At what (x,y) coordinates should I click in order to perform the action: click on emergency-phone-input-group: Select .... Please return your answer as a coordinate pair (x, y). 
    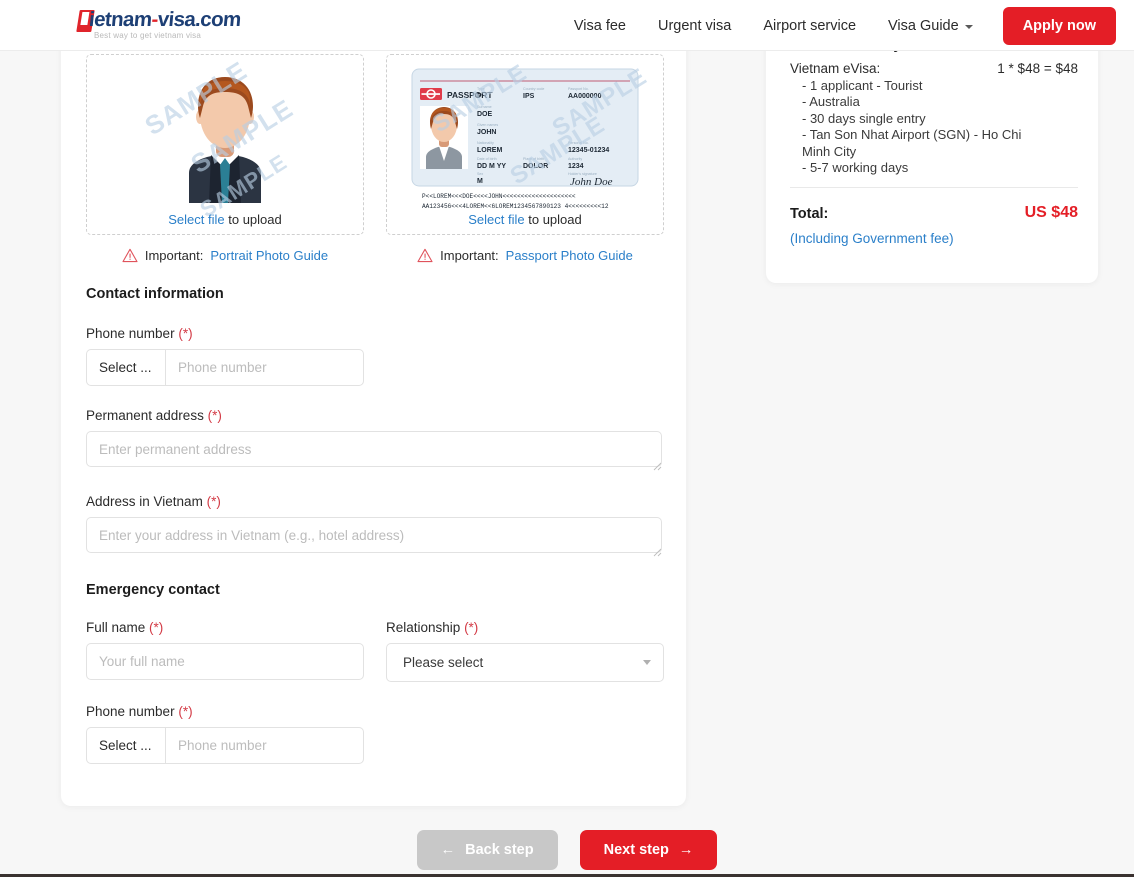
    Looking at the image, I should click on (225, 745).